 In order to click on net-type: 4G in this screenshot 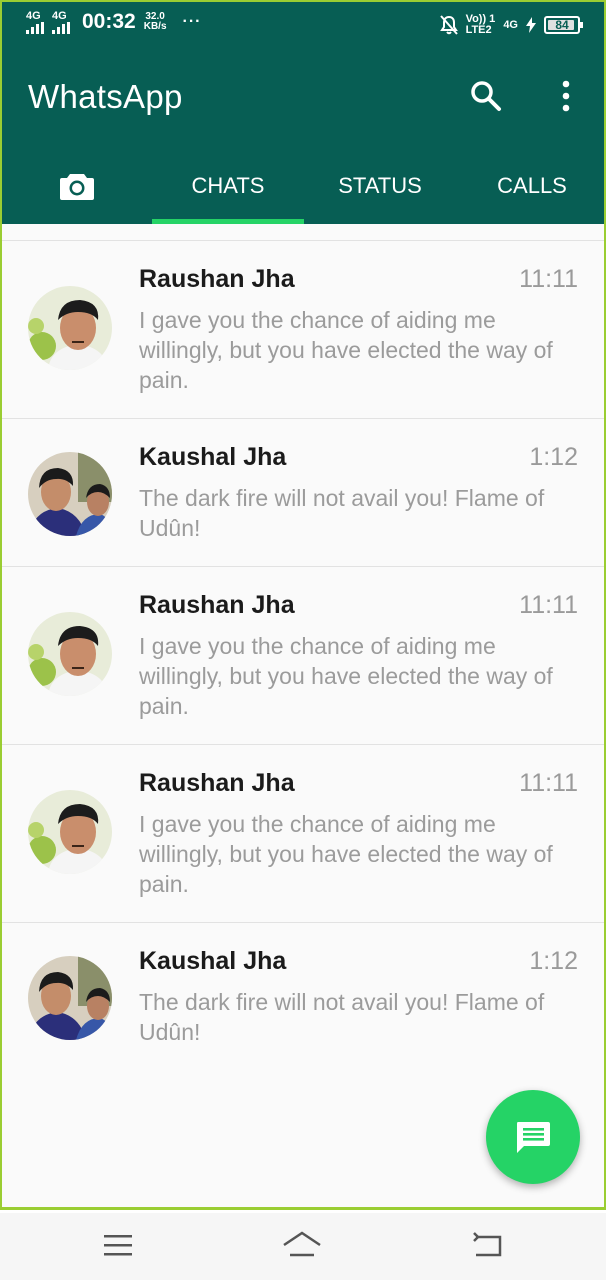, I will do `click(510, 25)`.